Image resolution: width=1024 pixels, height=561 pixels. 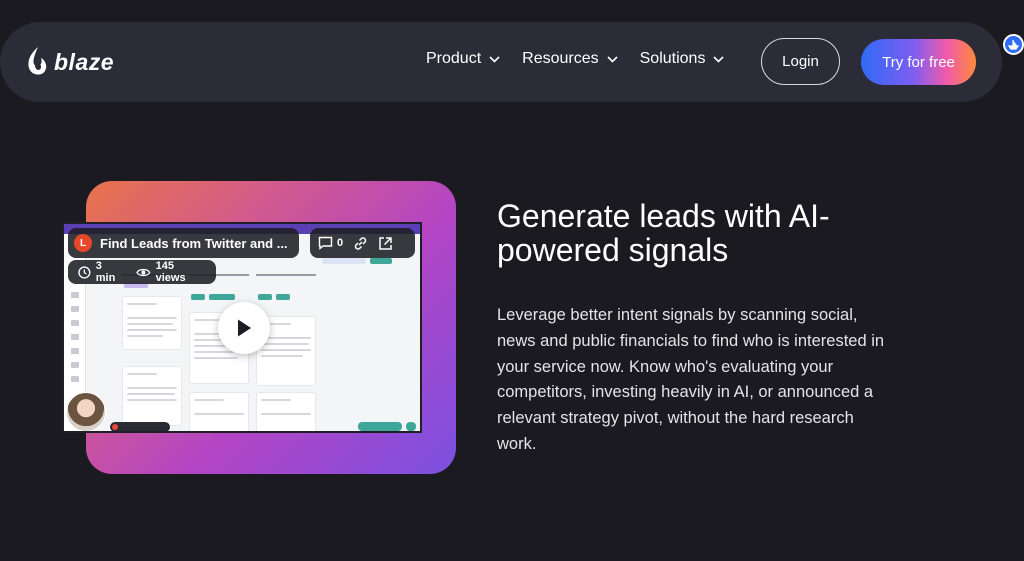 I want to click on play-button, so click(x=244, y=328).